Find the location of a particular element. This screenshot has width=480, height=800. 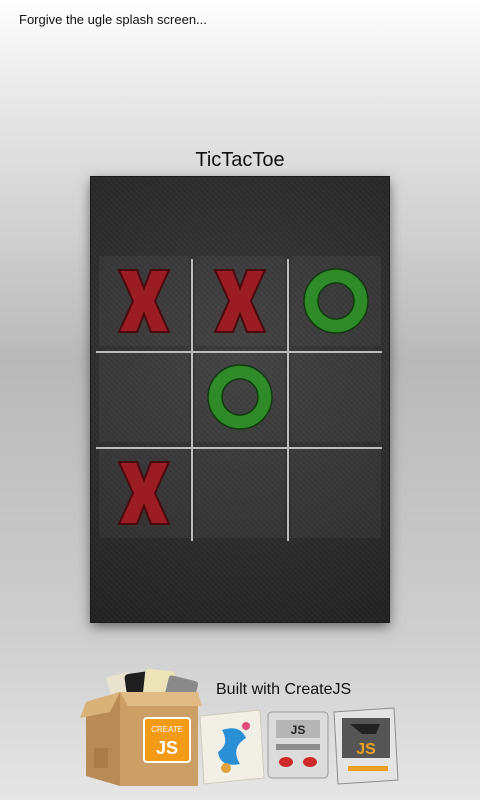

board-cell-r3-c2 is located at coordinates (240, 493).